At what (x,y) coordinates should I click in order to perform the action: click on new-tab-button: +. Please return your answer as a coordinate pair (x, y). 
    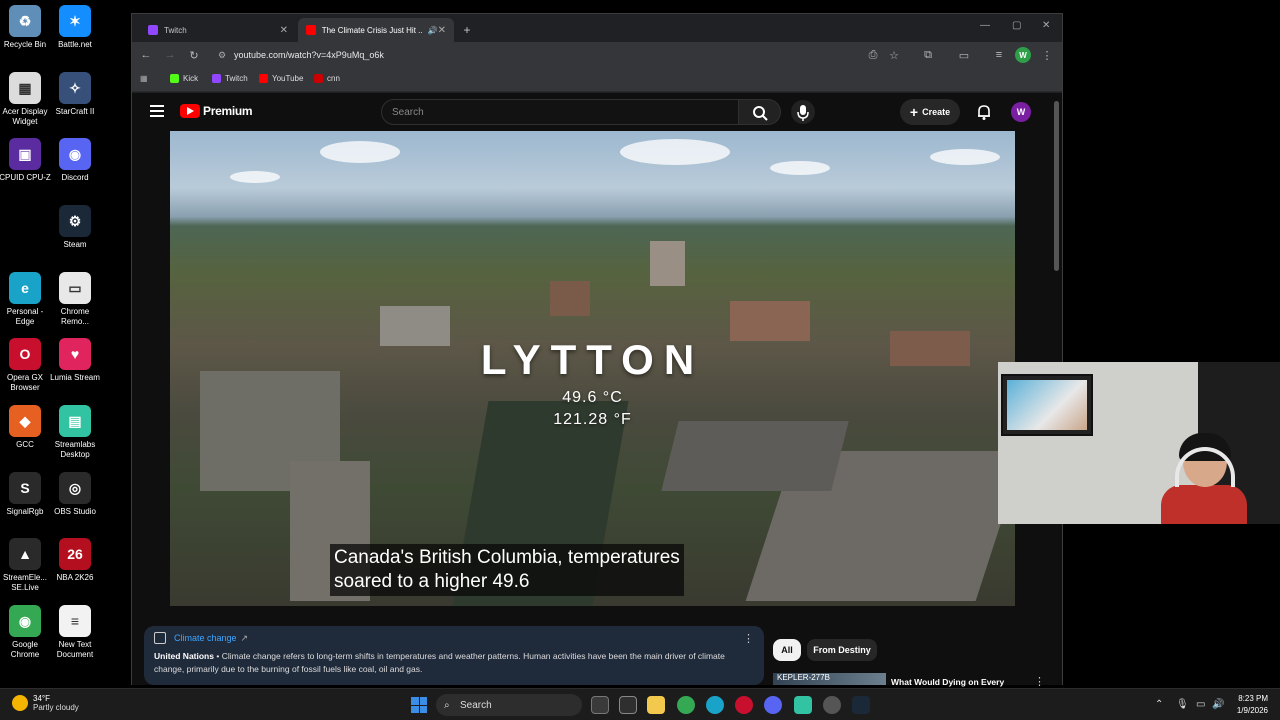
    Looking at the image, I should click on (467, 30).